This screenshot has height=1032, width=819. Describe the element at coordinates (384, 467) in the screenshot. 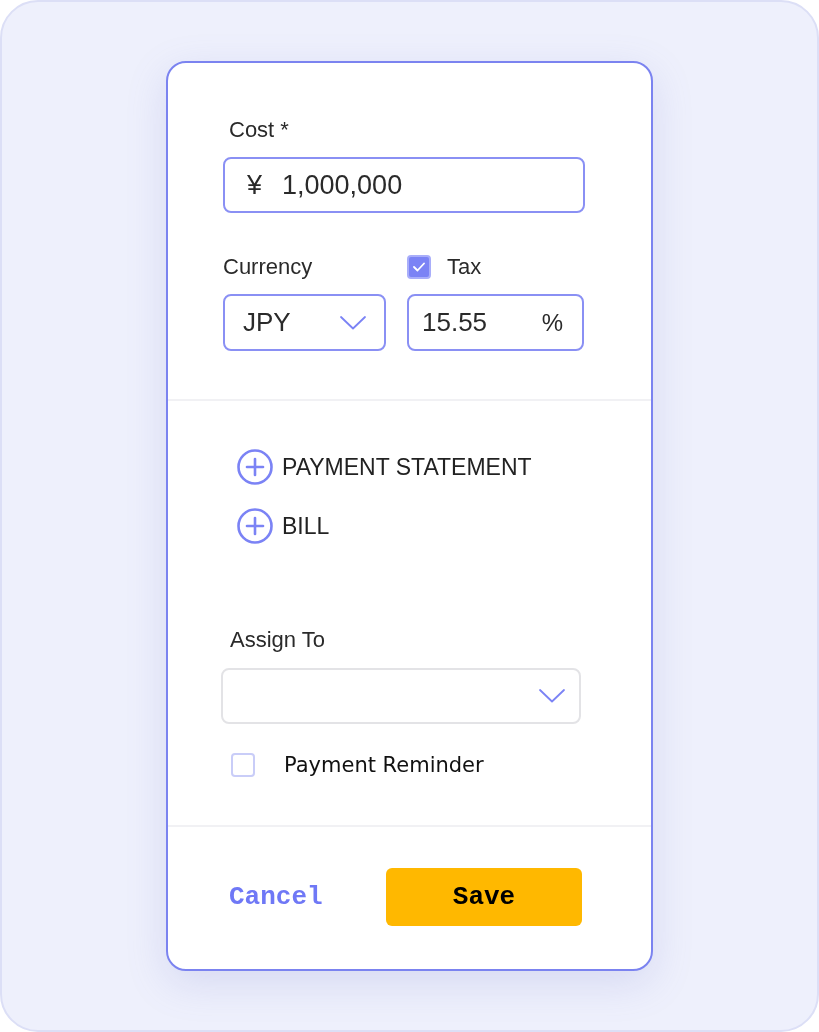

I see `add-attachment-button: PAYMENT STATEMENT` at that location.